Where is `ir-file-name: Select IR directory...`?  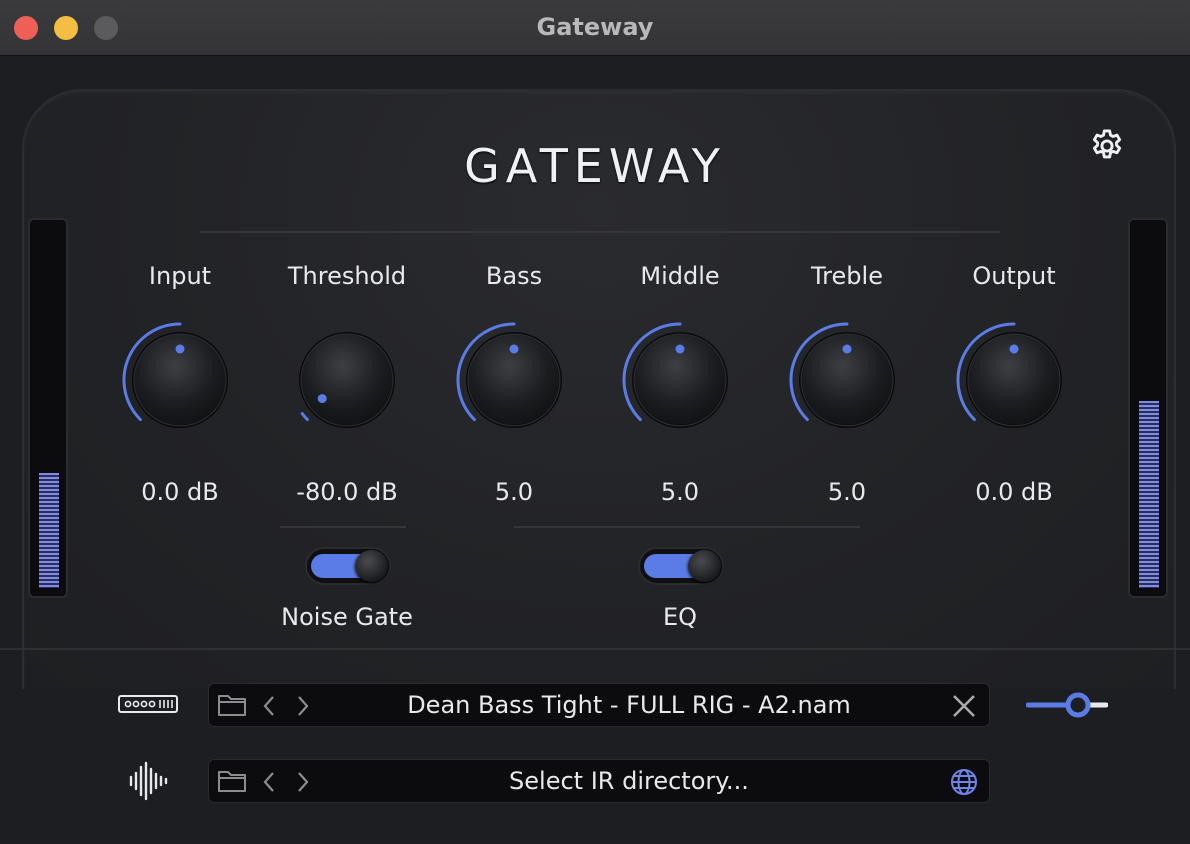
ir-file-name: Select IR directory... is located at coordinates (629, 782).